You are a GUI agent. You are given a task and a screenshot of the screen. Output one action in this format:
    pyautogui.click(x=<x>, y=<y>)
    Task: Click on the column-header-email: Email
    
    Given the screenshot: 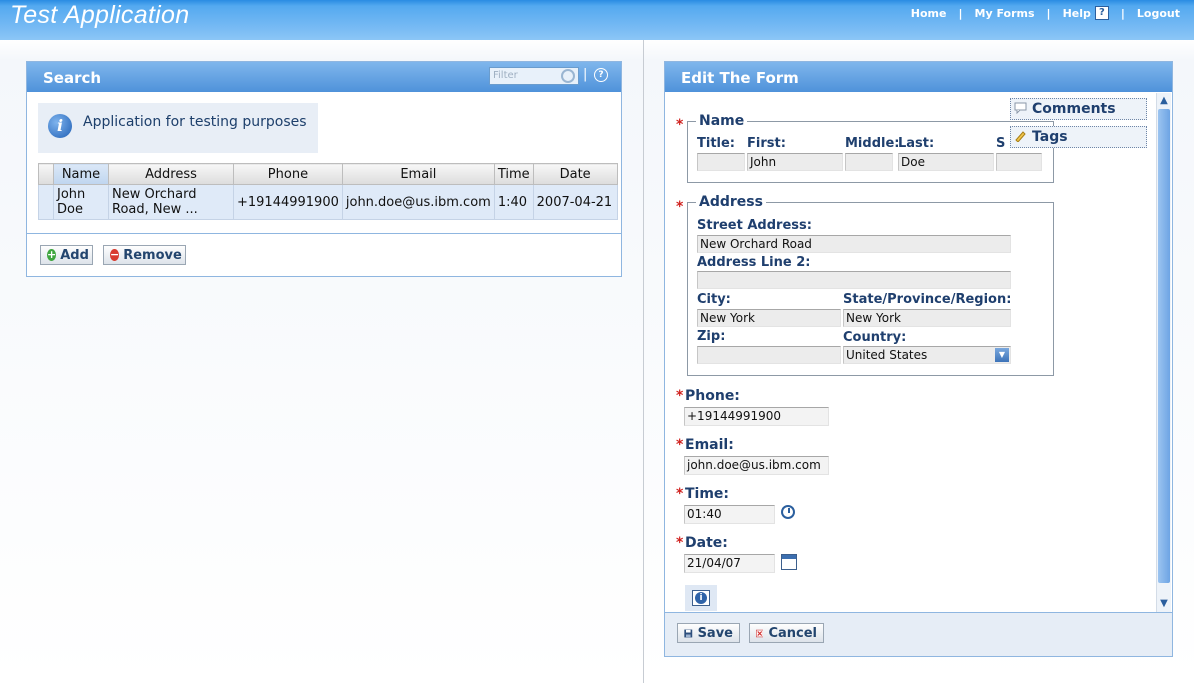 What is the action you would take?
    pyautogui.click(x=418, y=174)
    